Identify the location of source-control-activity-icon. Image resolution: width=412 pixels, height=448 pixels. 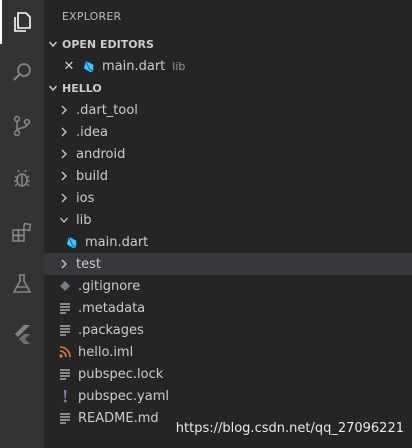
(22, 126).